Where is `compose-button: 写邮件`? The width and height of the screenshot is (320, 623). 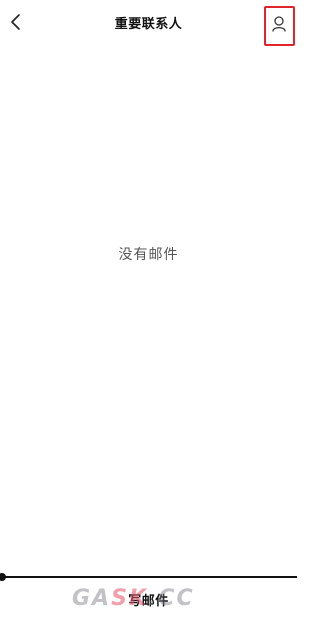 compose-button: 写邮件 is located at coordinates (148, 599).